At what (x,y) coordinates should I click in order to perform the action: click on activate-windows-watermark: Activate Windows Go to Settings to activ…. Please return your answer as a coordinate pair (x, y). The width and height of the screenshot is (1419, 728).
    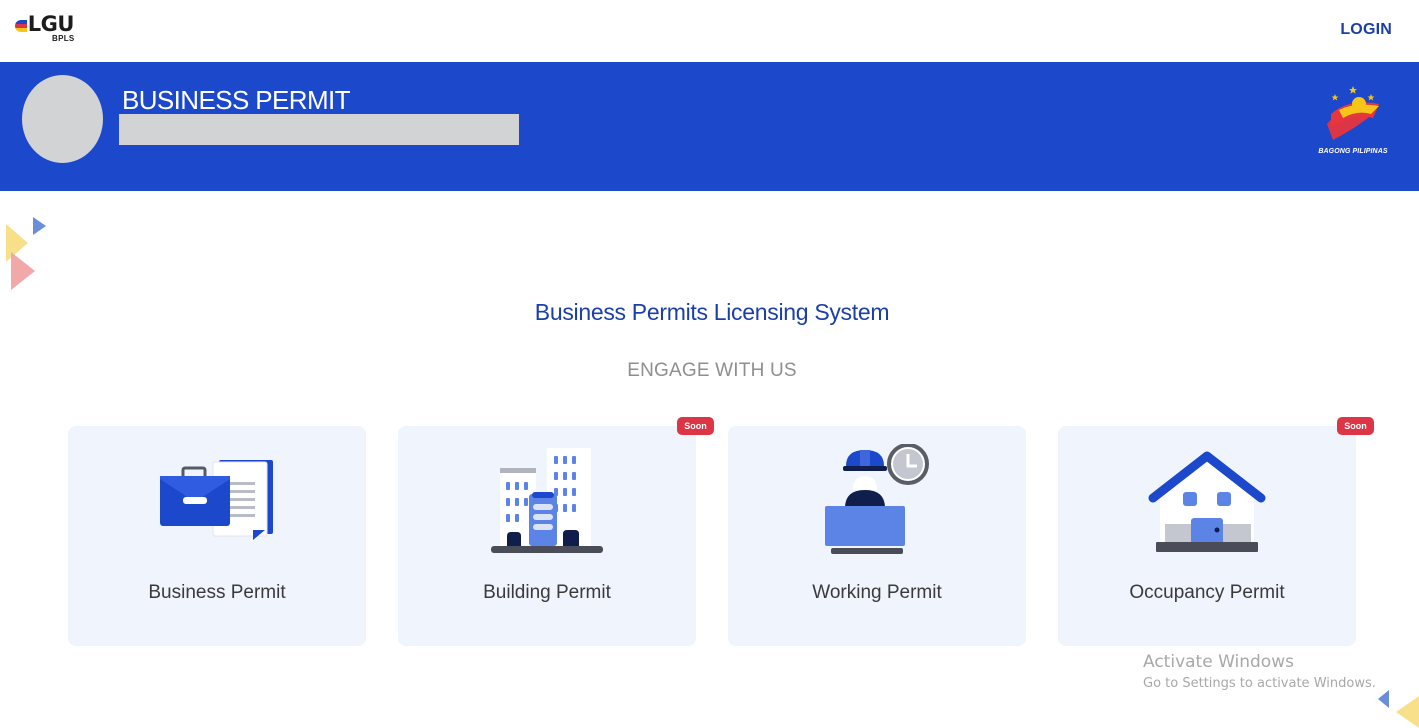
    Looking at the image, I should click on (1259, 673).